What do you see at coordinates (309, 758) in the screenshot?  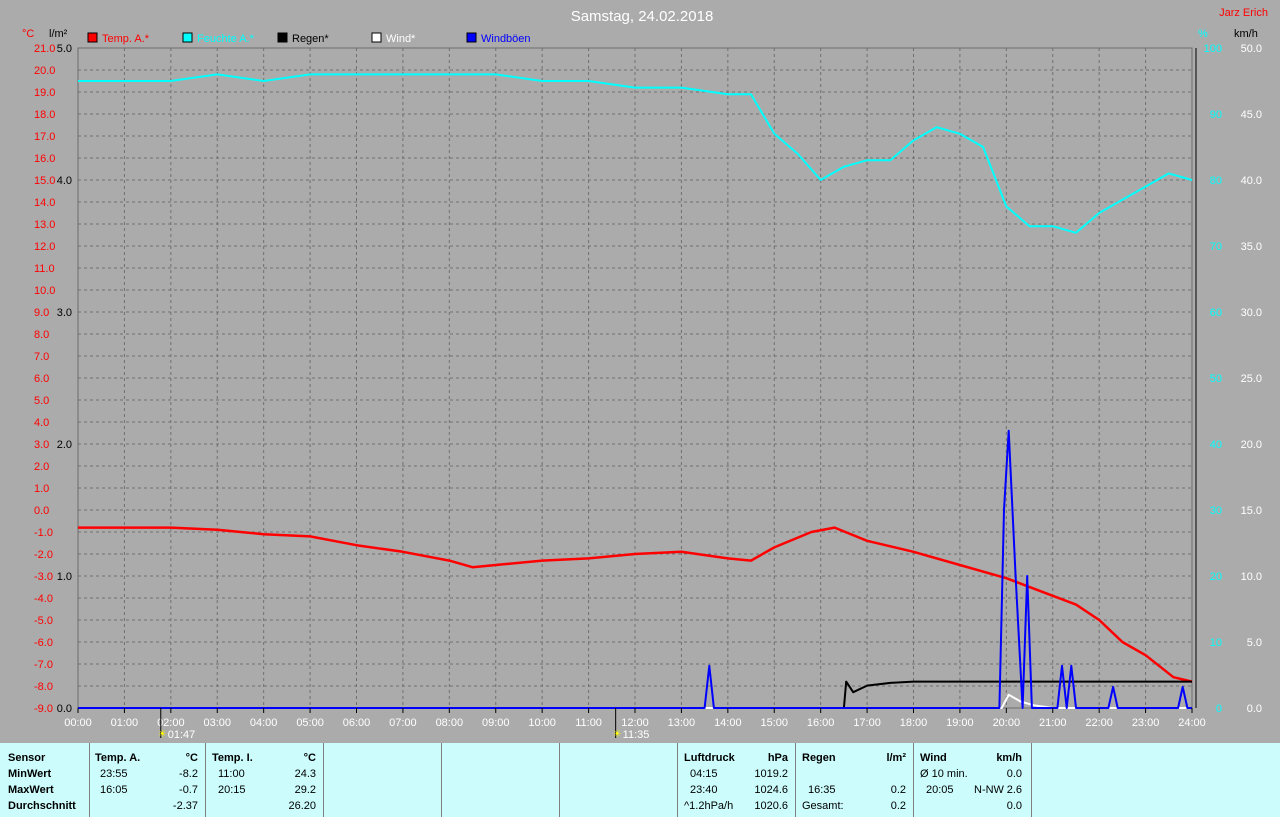 I see `temp-i-unit: °C` at bounding box center [309, 758].